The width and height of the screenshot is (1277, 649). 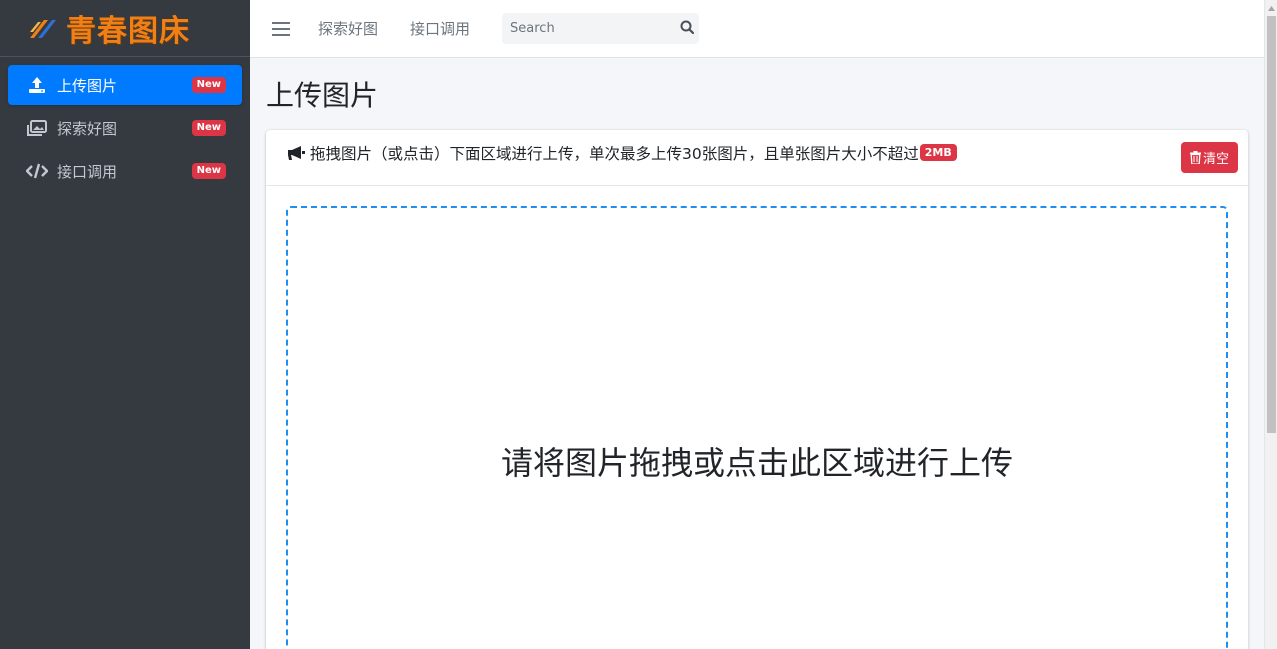 What do you see at coordinates (687, 28) in the screenshot?
I see `search-icon` at bounding box center [687, 28].